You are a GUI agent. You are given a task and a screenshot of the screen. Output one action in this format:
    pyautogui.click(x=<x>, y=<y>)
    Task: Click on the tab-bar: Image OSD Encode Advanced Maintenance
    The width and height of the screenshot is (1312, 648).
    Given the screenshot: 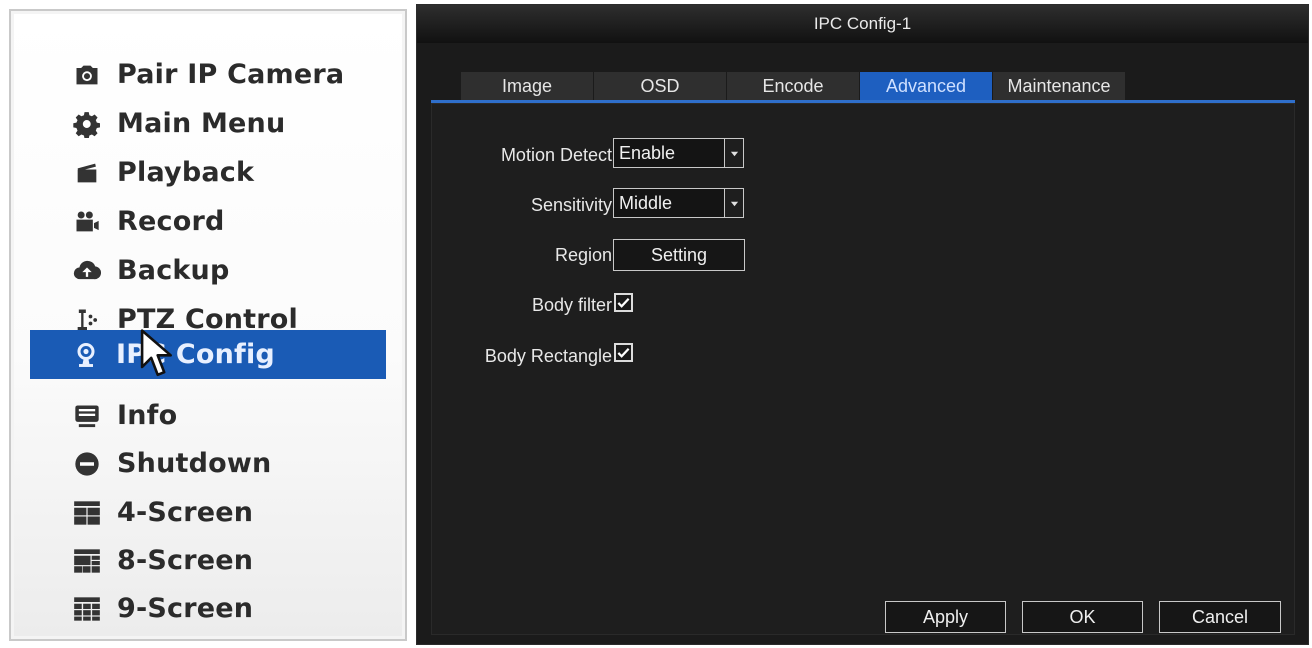 What is the action you would take?
    pyautogui.click(x=793, y=86)
    